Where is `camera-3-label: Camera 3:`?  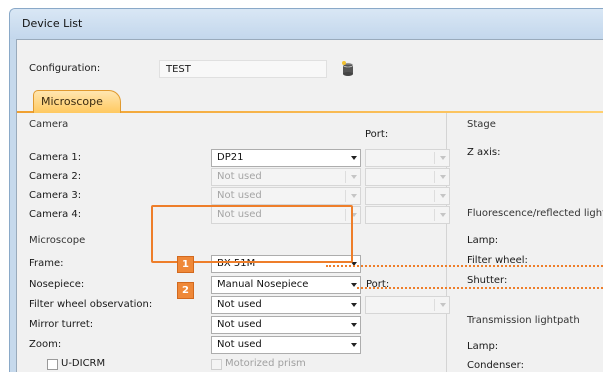 camera-3-label: Camera 3: is located at coordinates (55, 195).